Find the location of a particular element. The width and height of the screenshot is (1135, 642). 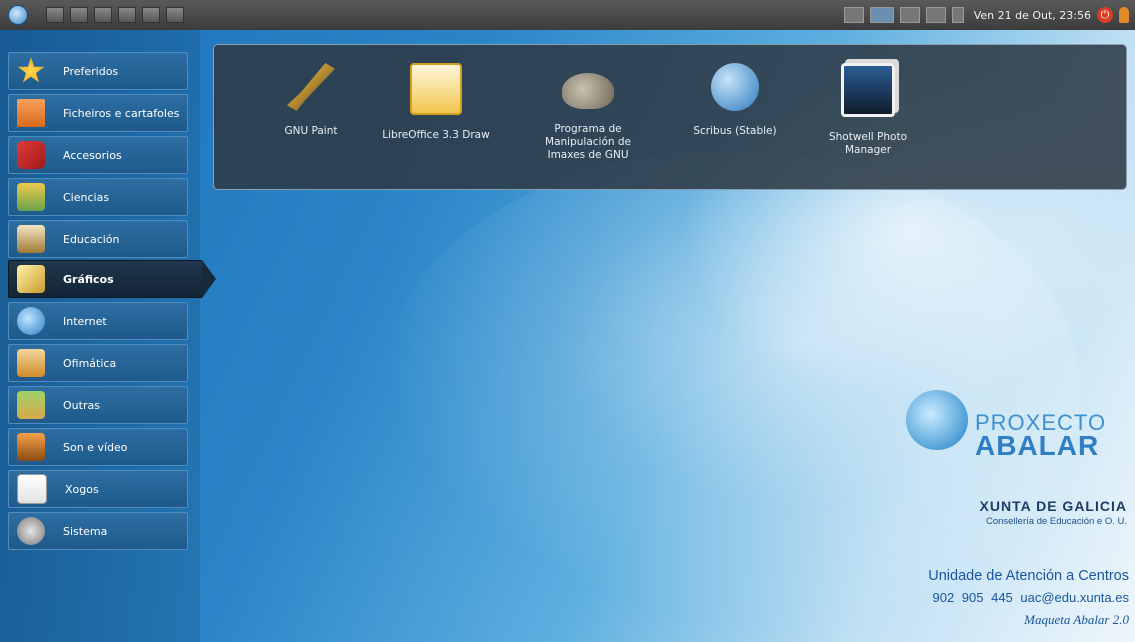

sidebar-item-label: Preferidos is located at coordinates (91, 71).